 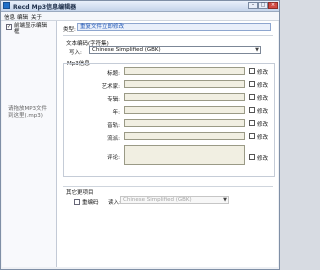 I want to click on encoding-select-value: Chinese Simplified (GBK), so click(x=126, y=50).